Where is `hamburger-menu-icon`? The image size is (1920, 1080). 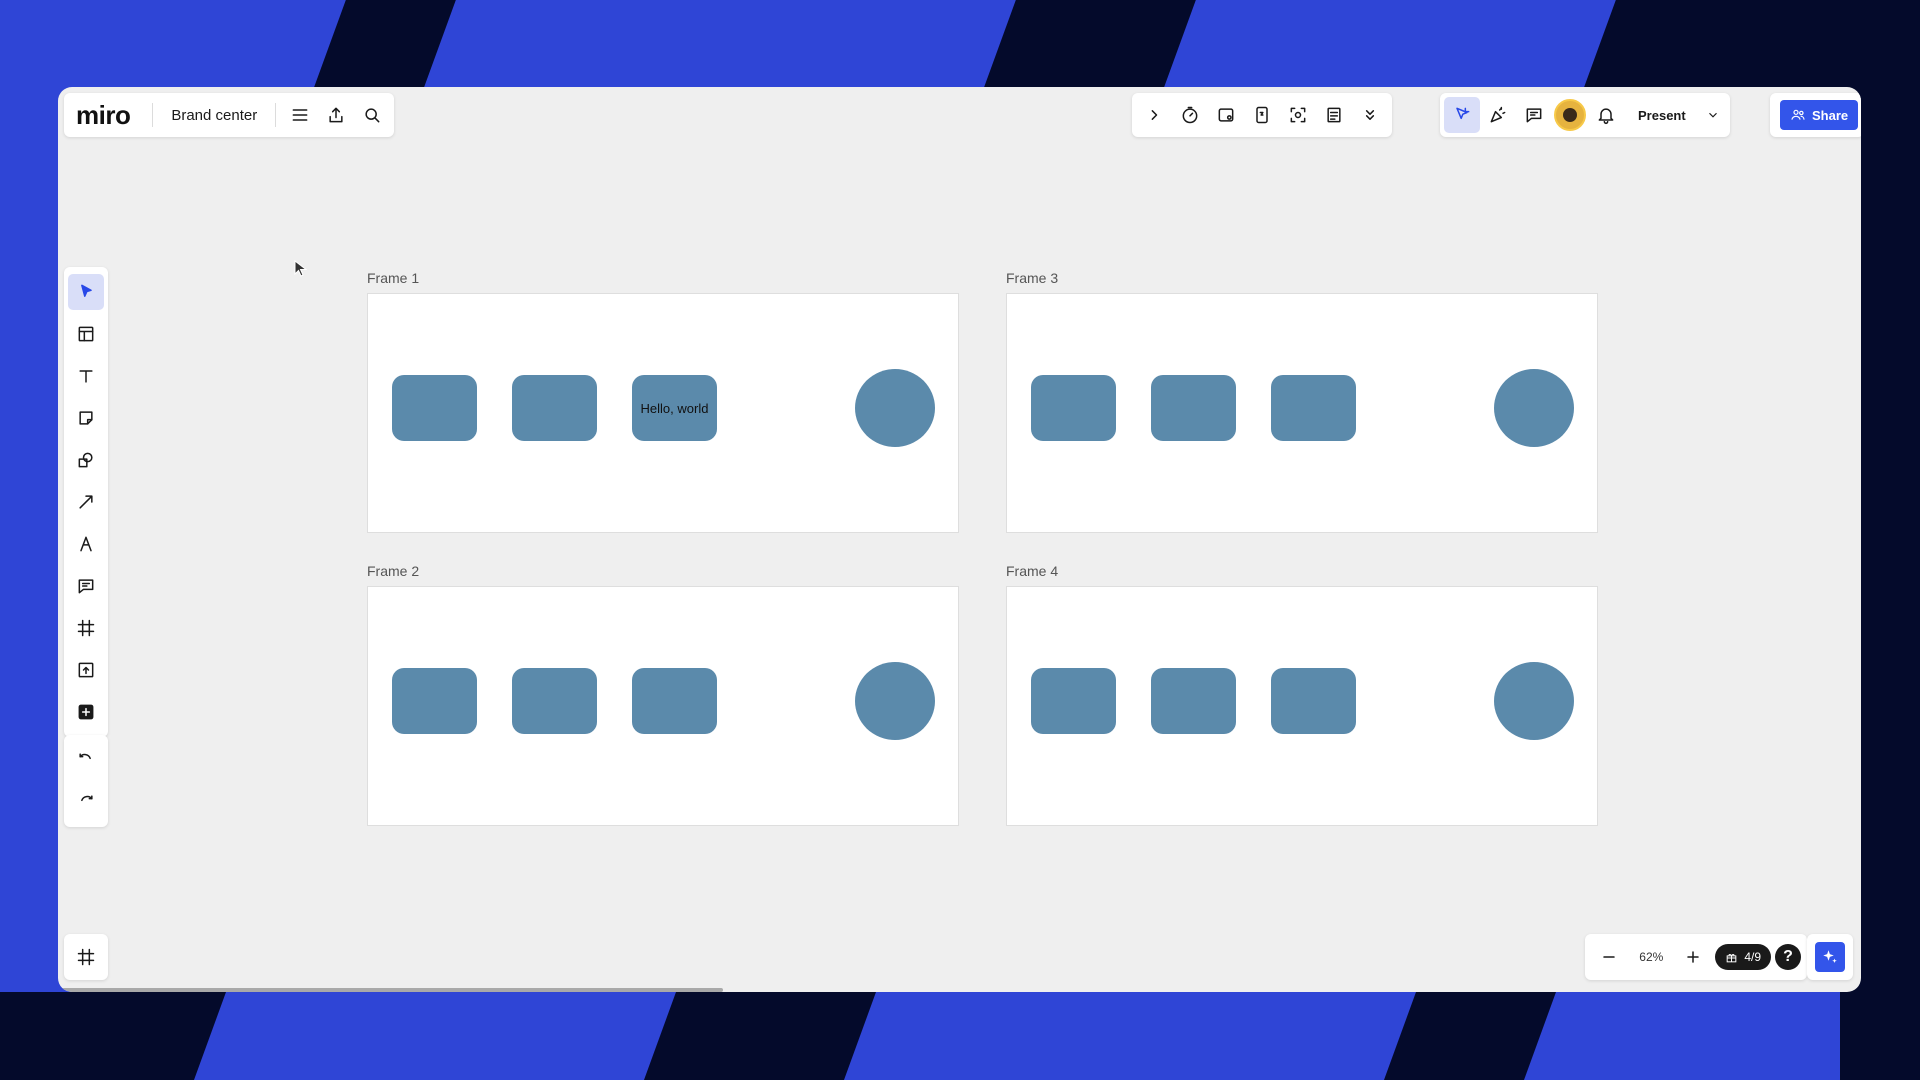
hamburger-menu-icon is located at coordinates (300, 115).